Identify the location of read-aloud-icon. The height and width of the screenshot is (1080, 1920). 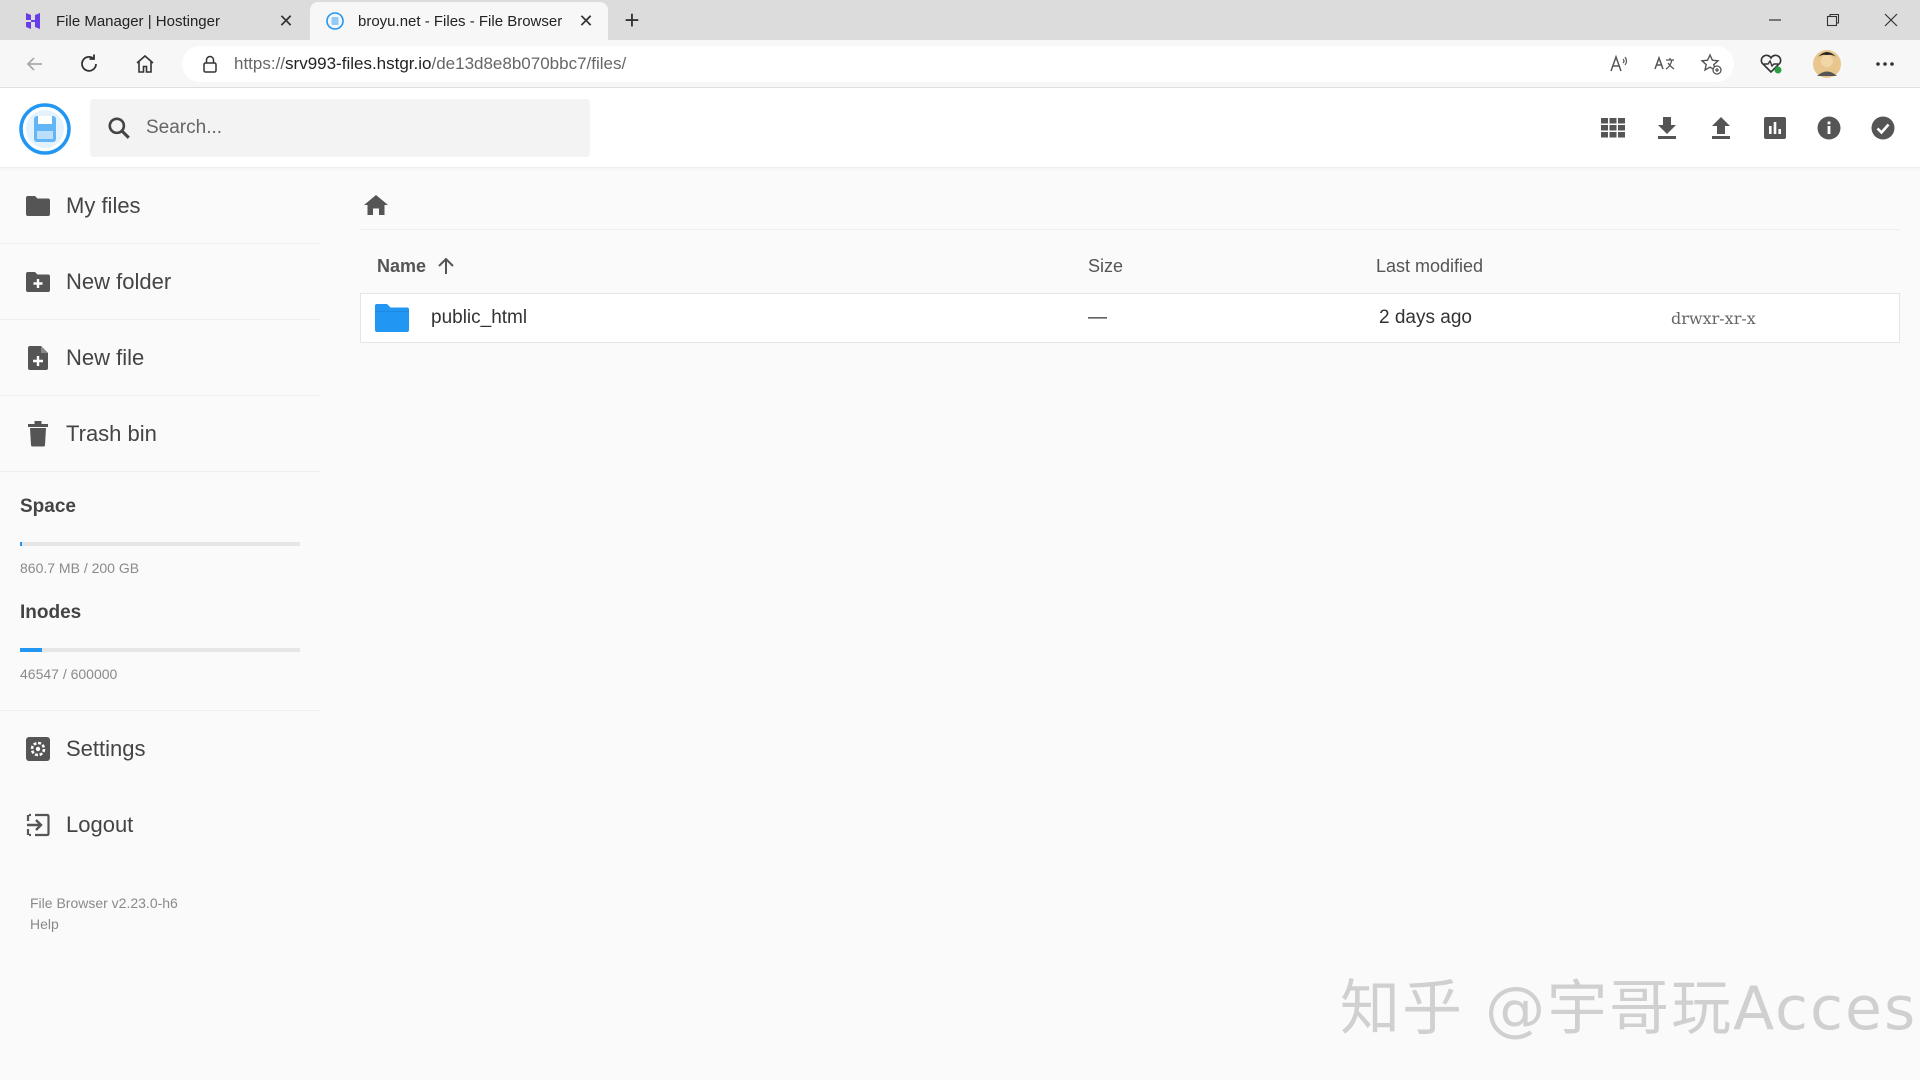
(1619, 64).